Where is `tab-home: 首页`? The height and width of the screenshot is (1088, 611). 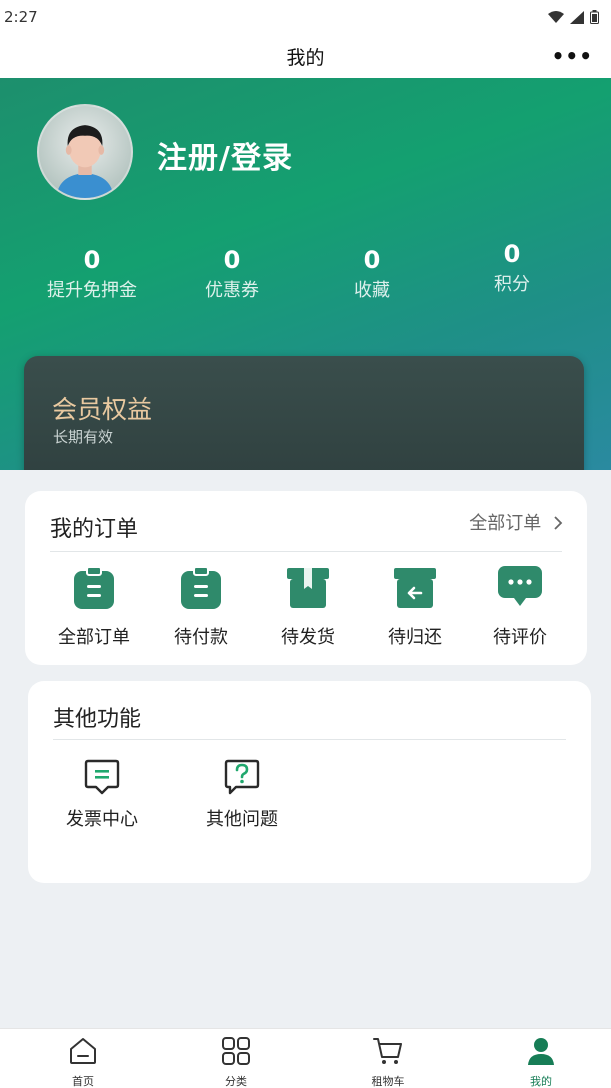 tab-home: 首页 is located at coordinates (83, 1061).